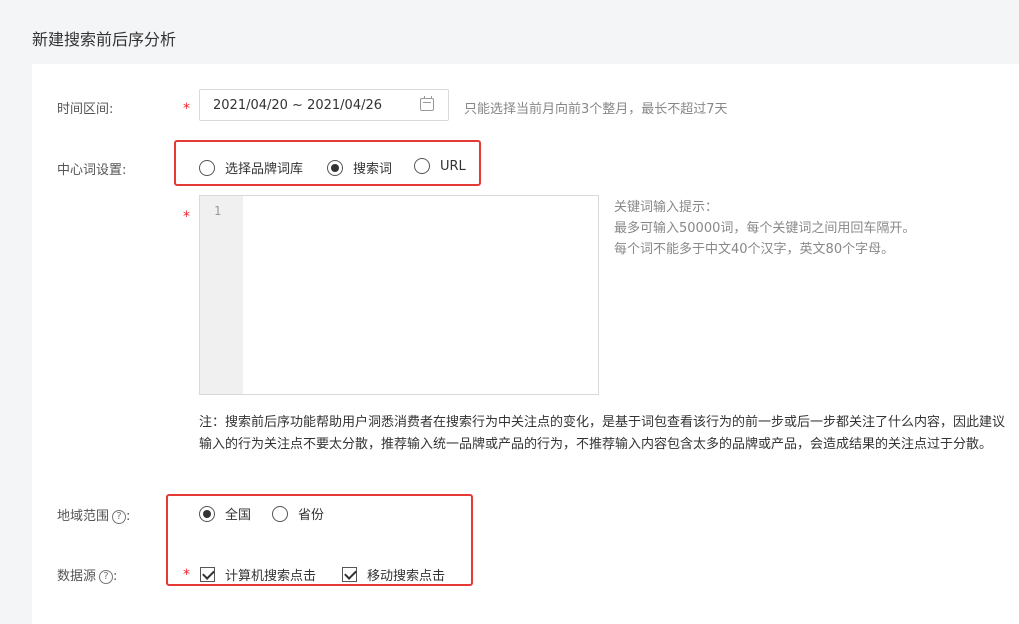 The width and height of the screenshot is (1019, 624). What do you see at coordinates (270, 574) in the screenshot?
I see `checkbox-label: 计算机搜索点击` at bounding box center [270, 574].